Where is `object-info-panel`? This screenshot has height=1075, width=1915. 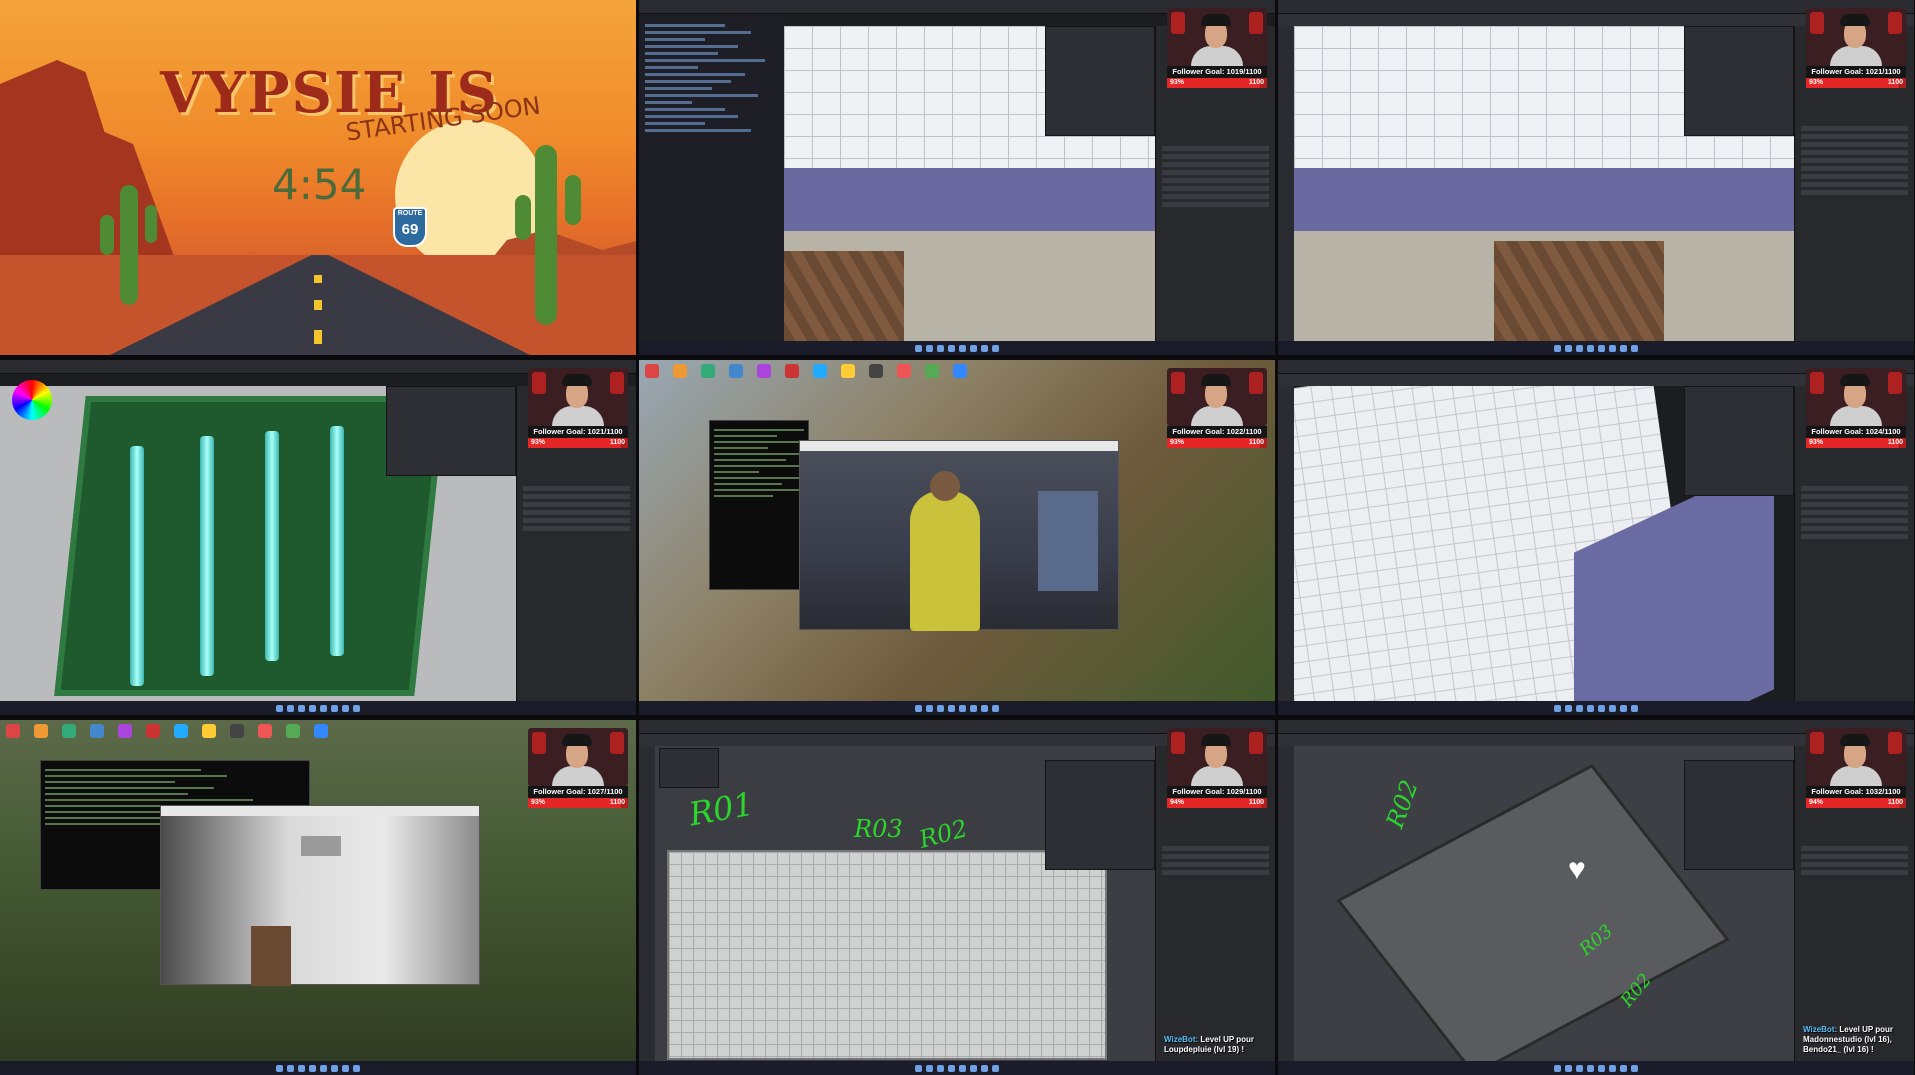
object-info-panel is located at coordinates (689, 768).